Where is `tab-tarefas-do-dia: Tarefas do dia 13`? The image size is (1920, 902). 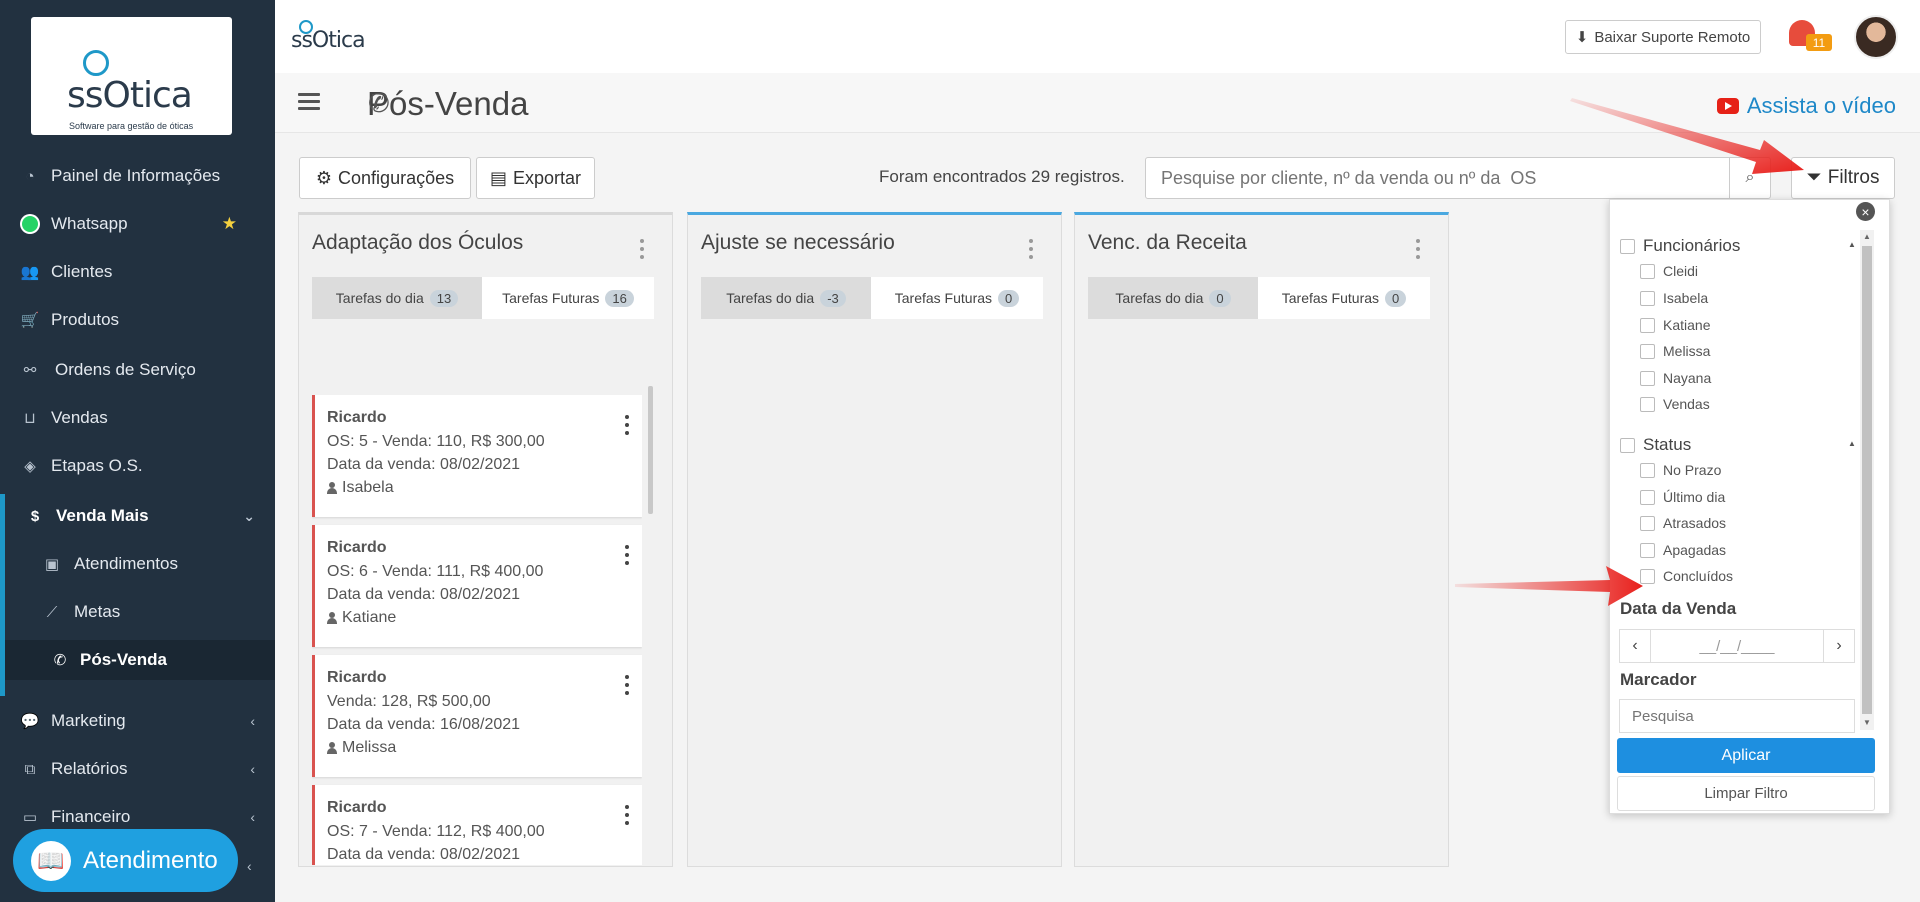 tab-tarefas-do-dia: Tarefas do dia 13 is located at coordinates (397, 298).